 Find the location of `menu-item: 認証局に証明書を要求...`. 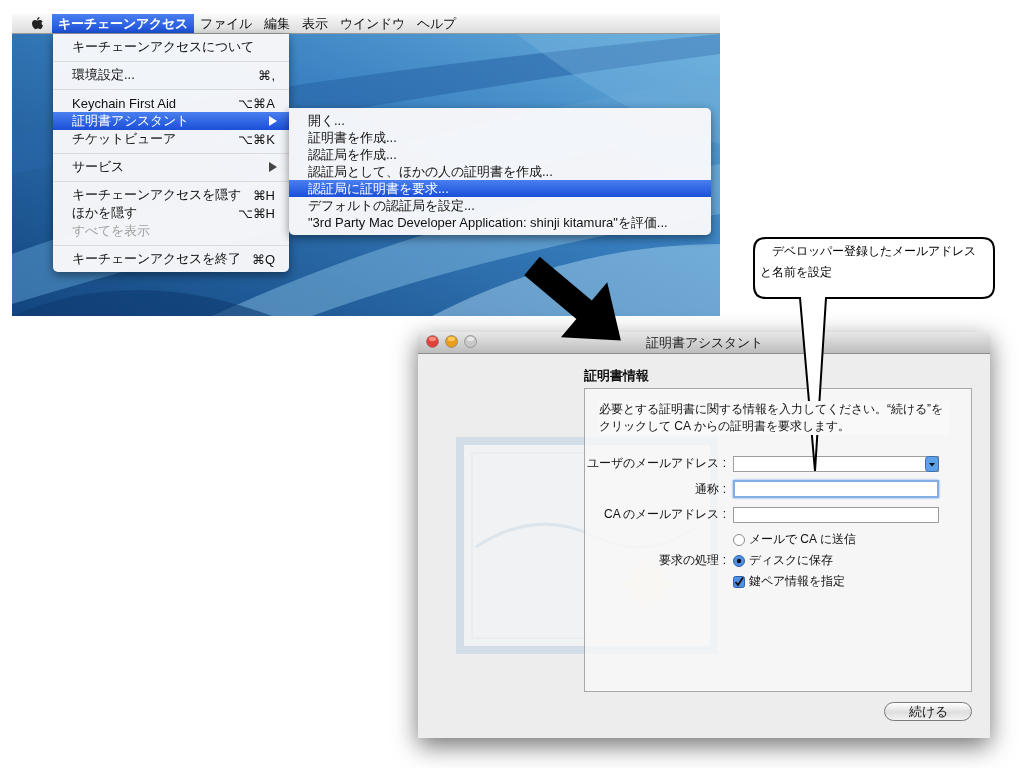

menu-item: 認証局に証明書を要求... is located at coordinates (500, 188).